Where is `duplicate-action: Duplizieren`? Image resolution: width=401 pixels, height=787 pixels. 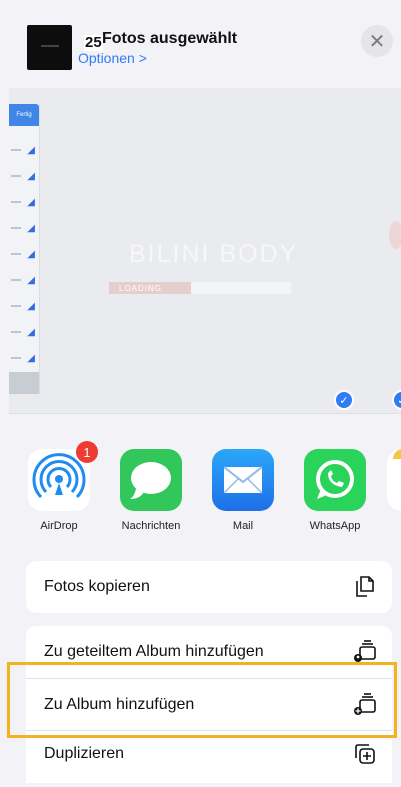 duplicate-action: Duplizieren is located at coordinates (209, 756).